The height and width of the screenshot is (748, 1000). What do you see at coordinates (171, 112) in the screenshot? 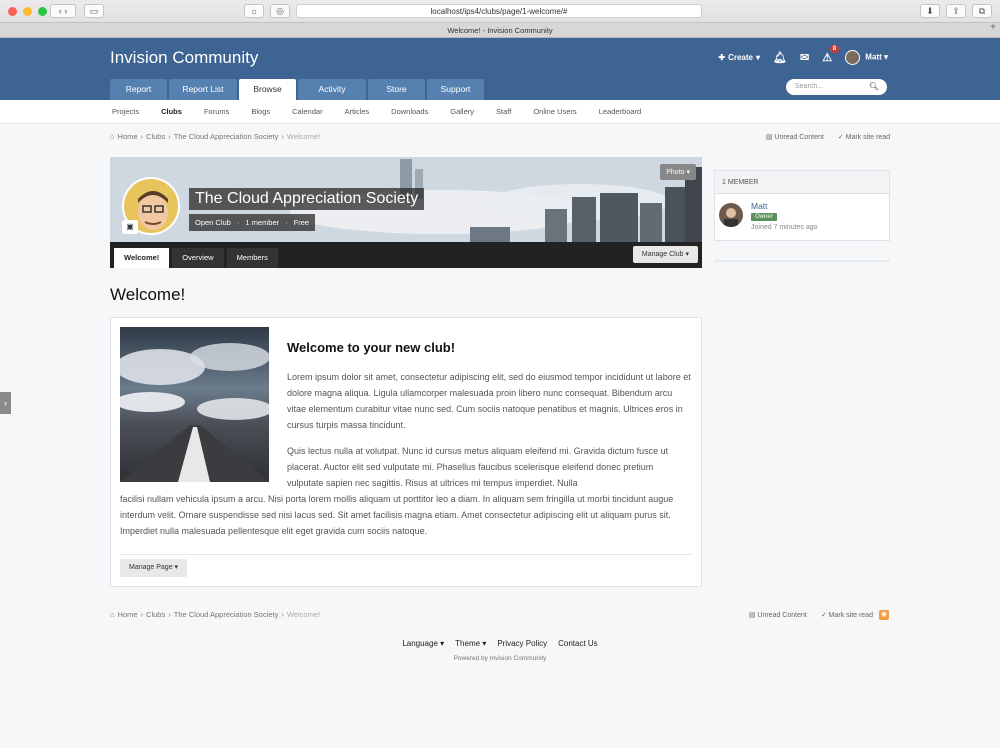
I see `subnav-clubs: Clubs` at bounding box center [171, 112].